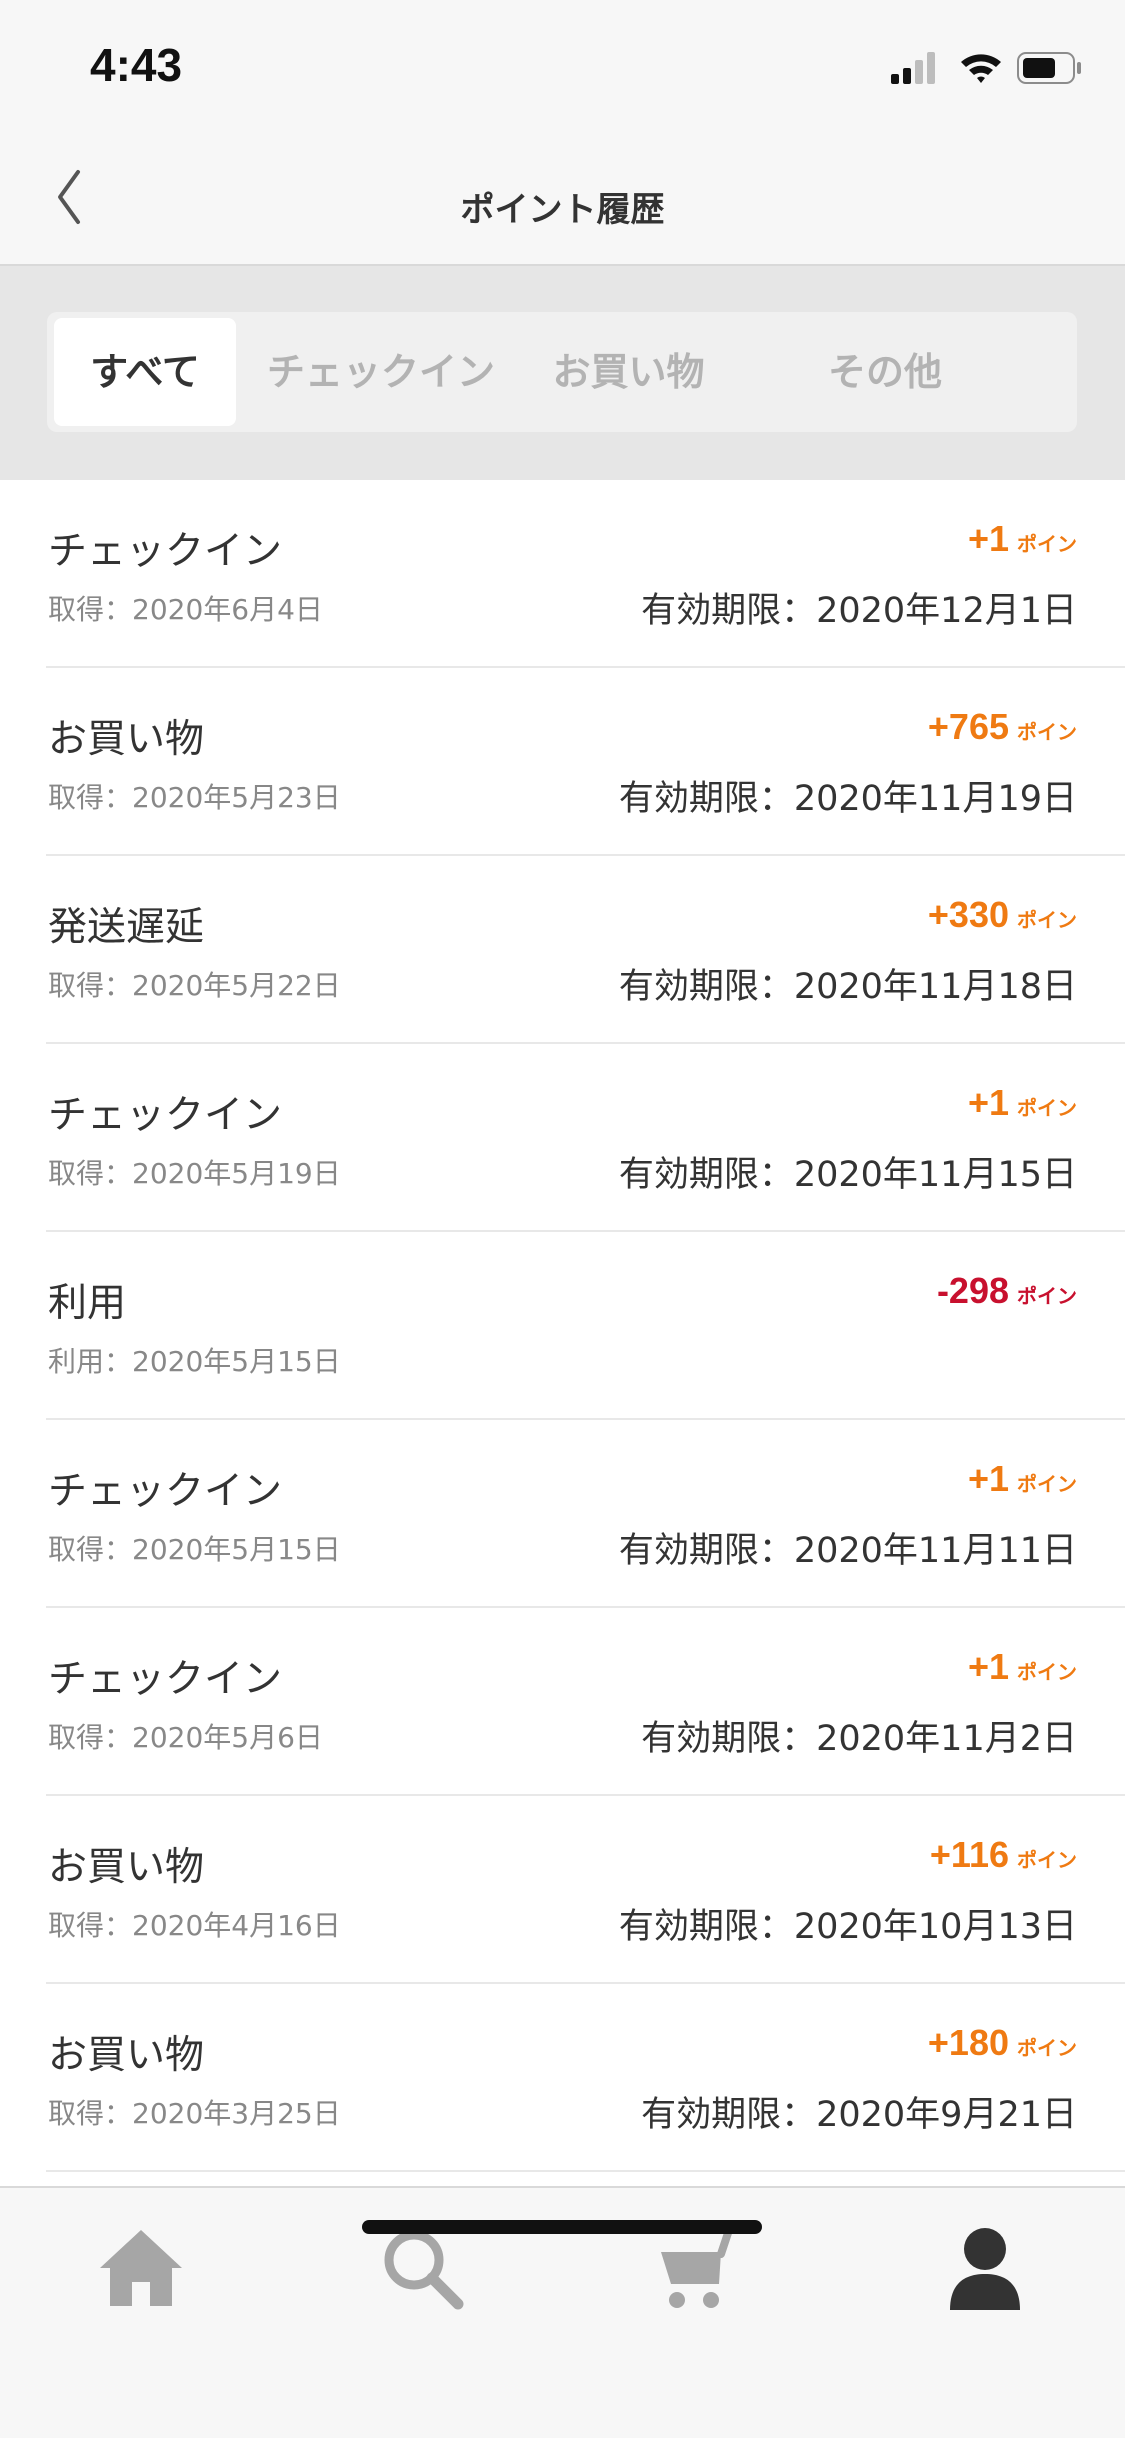  What do you see at coordinates (885, 372) in the screenshot?
I see `tab-other: その他` at bounding box center [885, 372].